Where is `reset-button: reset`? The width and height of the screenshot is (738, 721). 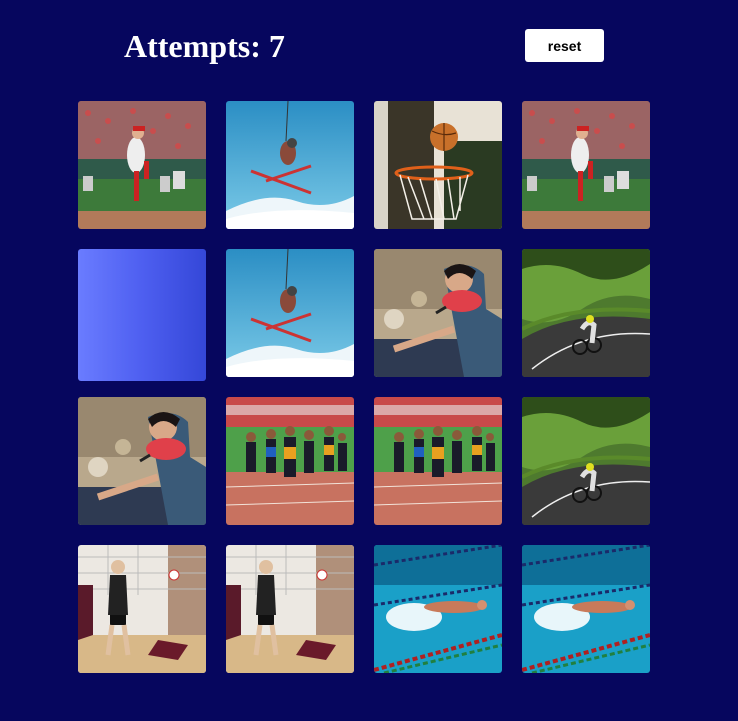 reset-button: reset is located at coordinates (564, 45).